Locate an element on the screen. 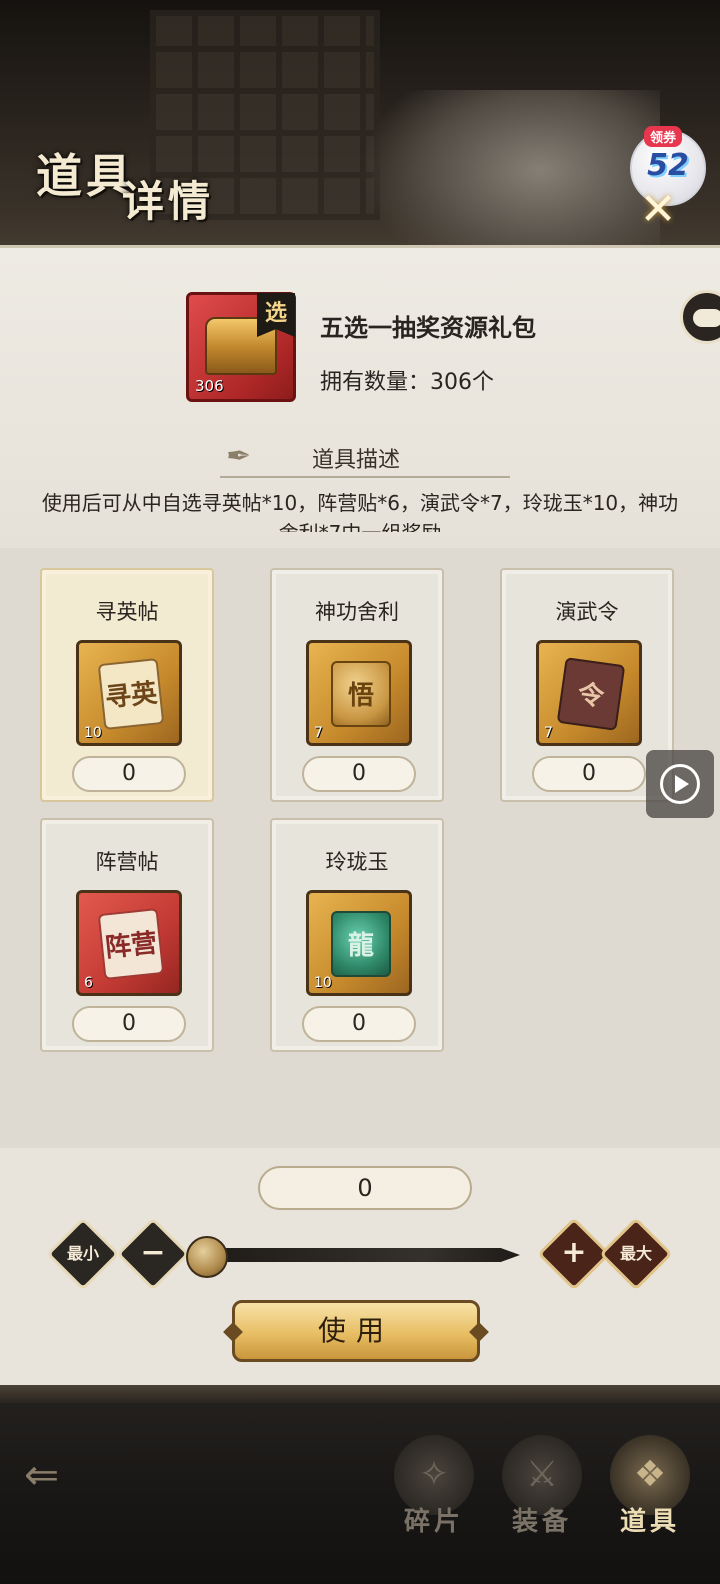  option-card: 阵营帖 阵营 6 0 is located at coordinates (127, 935).